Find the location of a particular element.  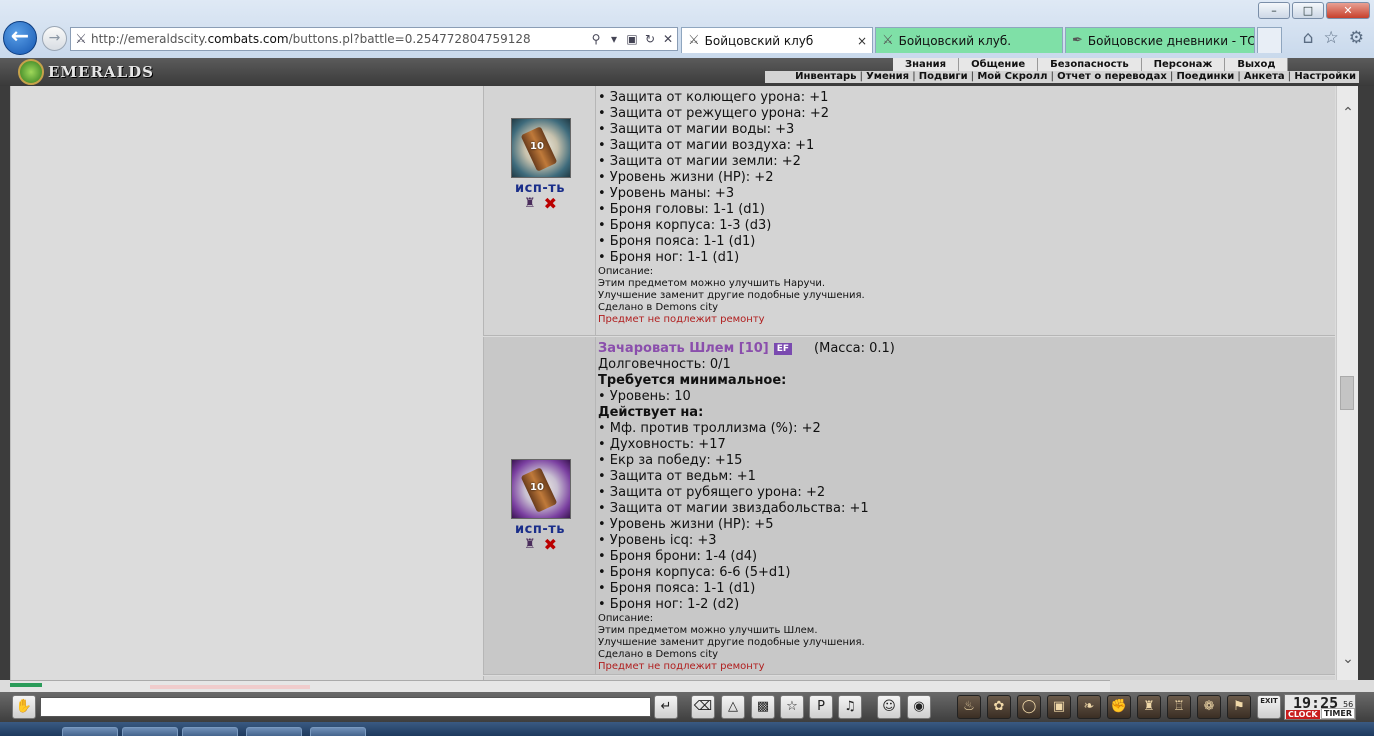

filter-icon: △ is located at coordinates (733, 707).